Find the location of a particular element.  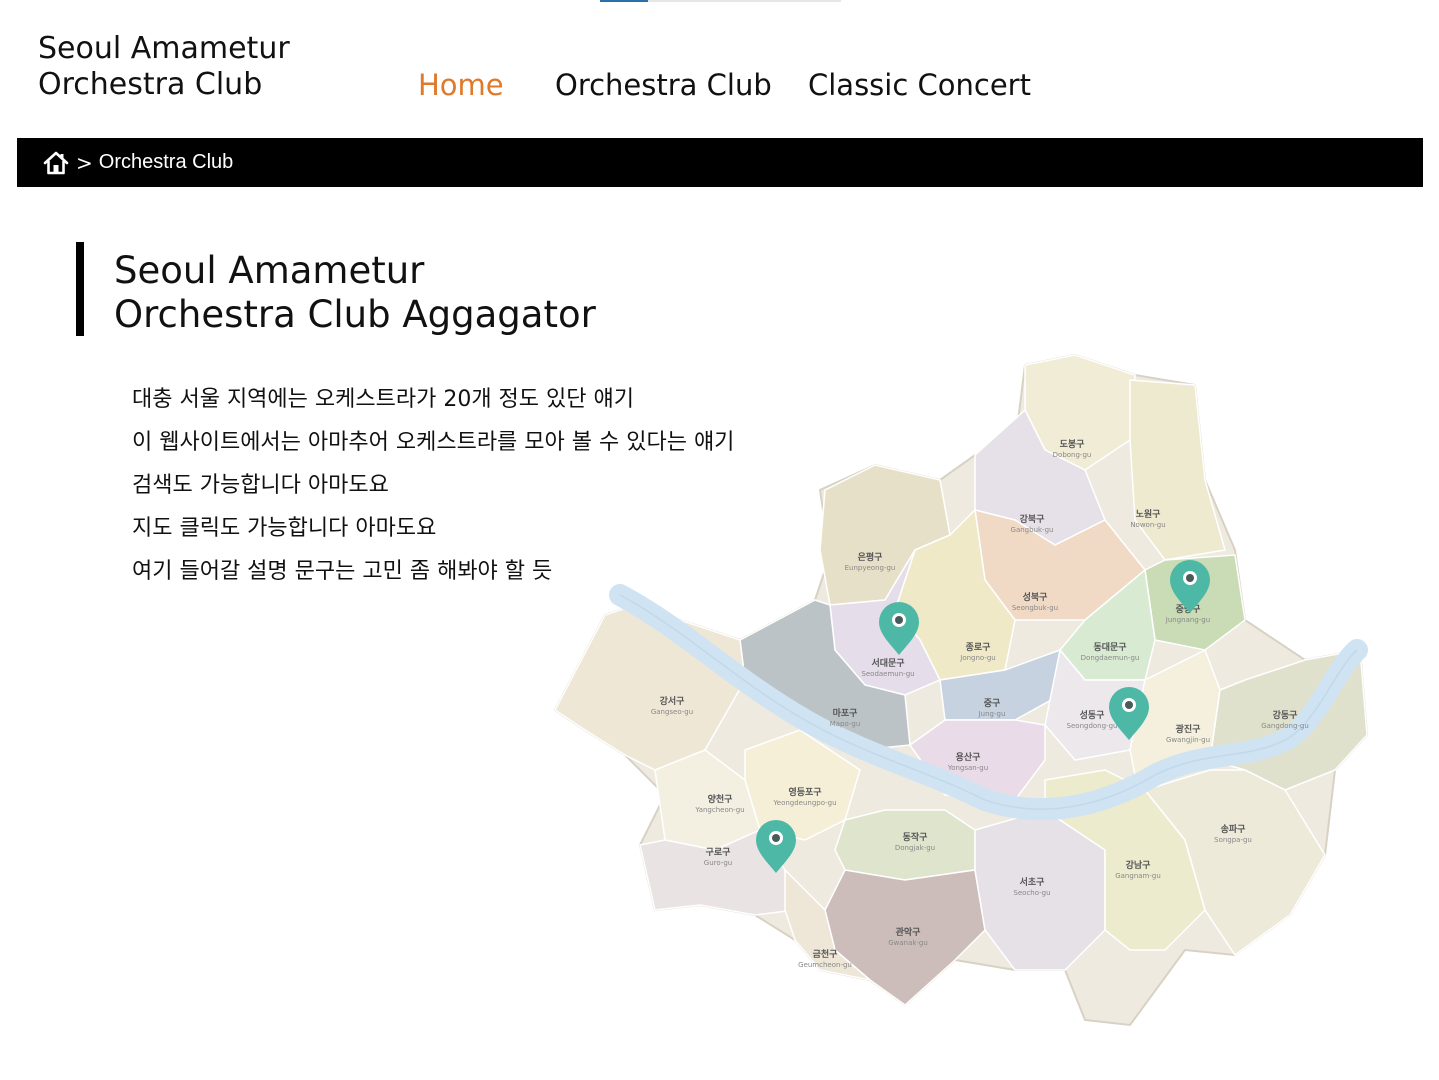

district-label: 은평구 is located at coordinates (870, 557).